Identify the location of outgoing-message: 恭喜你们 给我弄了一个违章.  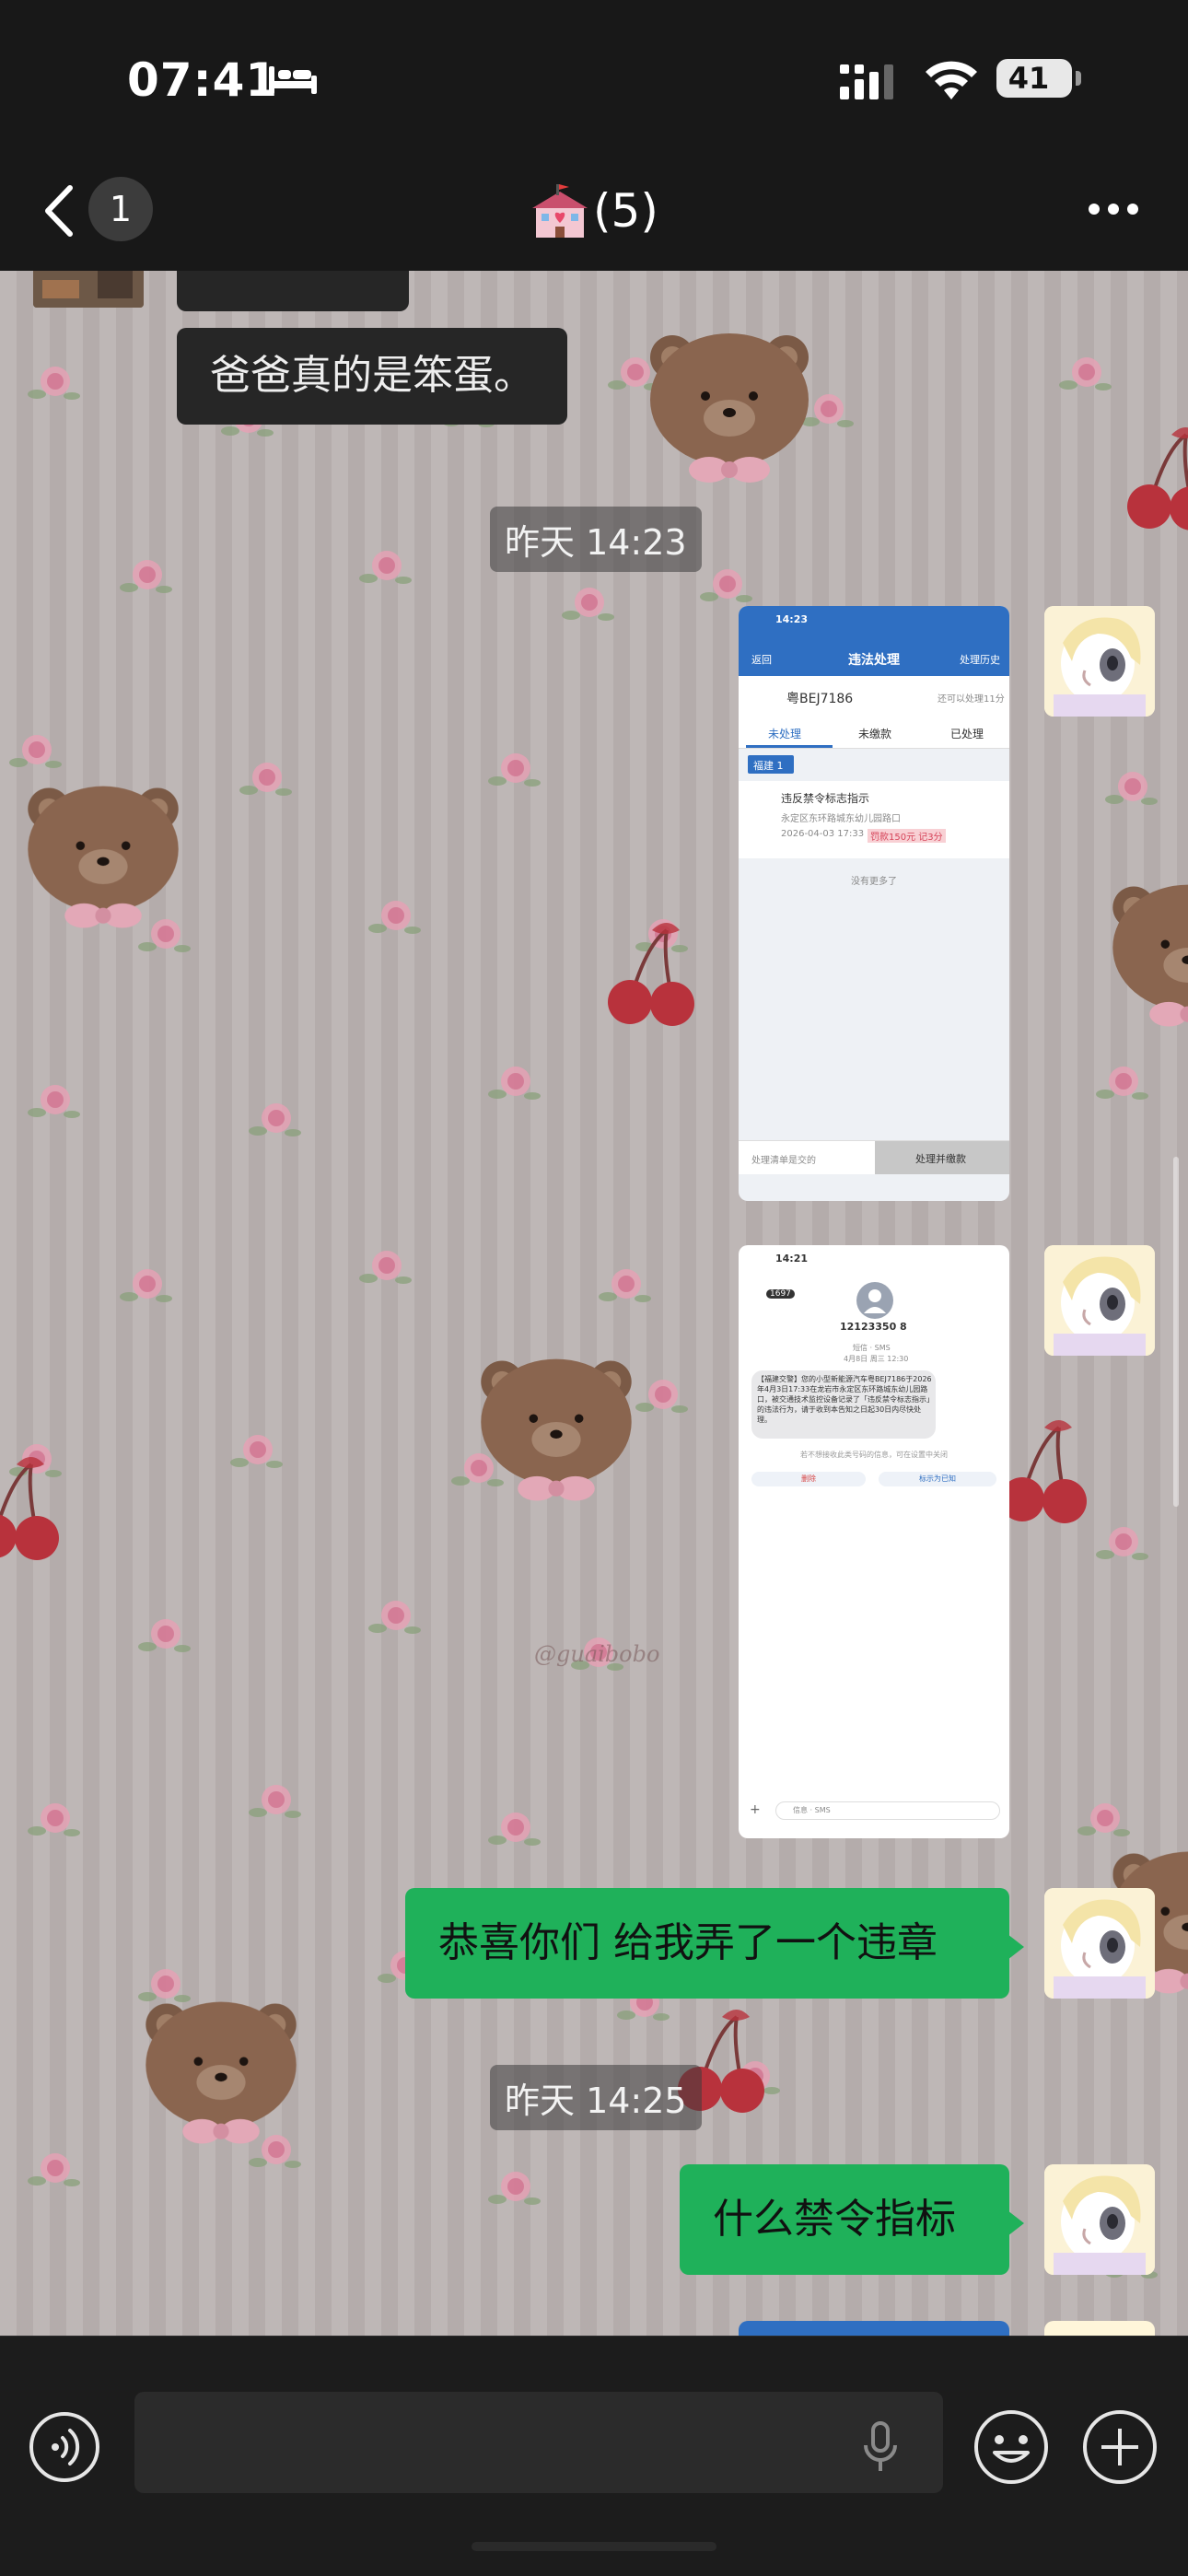
(714, 1943).